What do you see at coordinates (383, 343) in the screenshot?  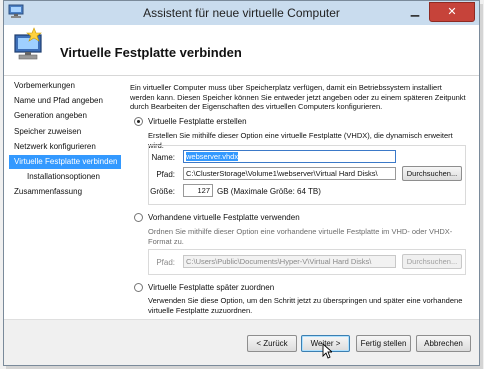 I see `finish-button: Fertig stellen` at bounding box center [383, 343].